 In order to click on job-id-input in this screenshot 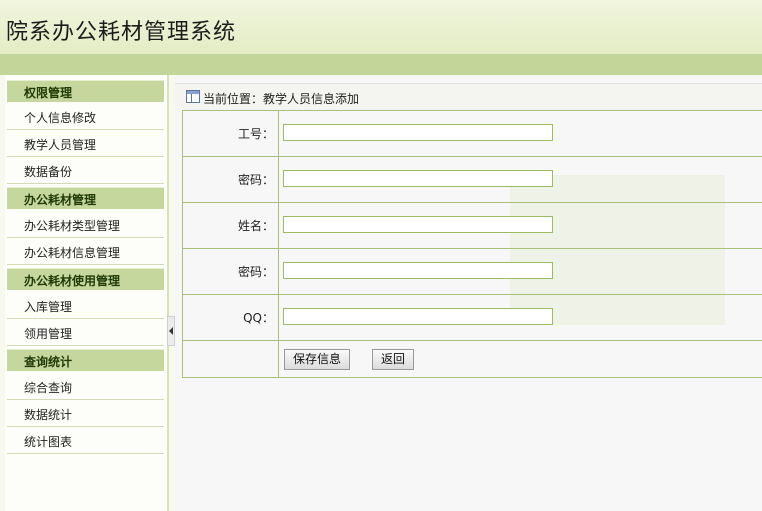, I will do `click(418, 132)`.